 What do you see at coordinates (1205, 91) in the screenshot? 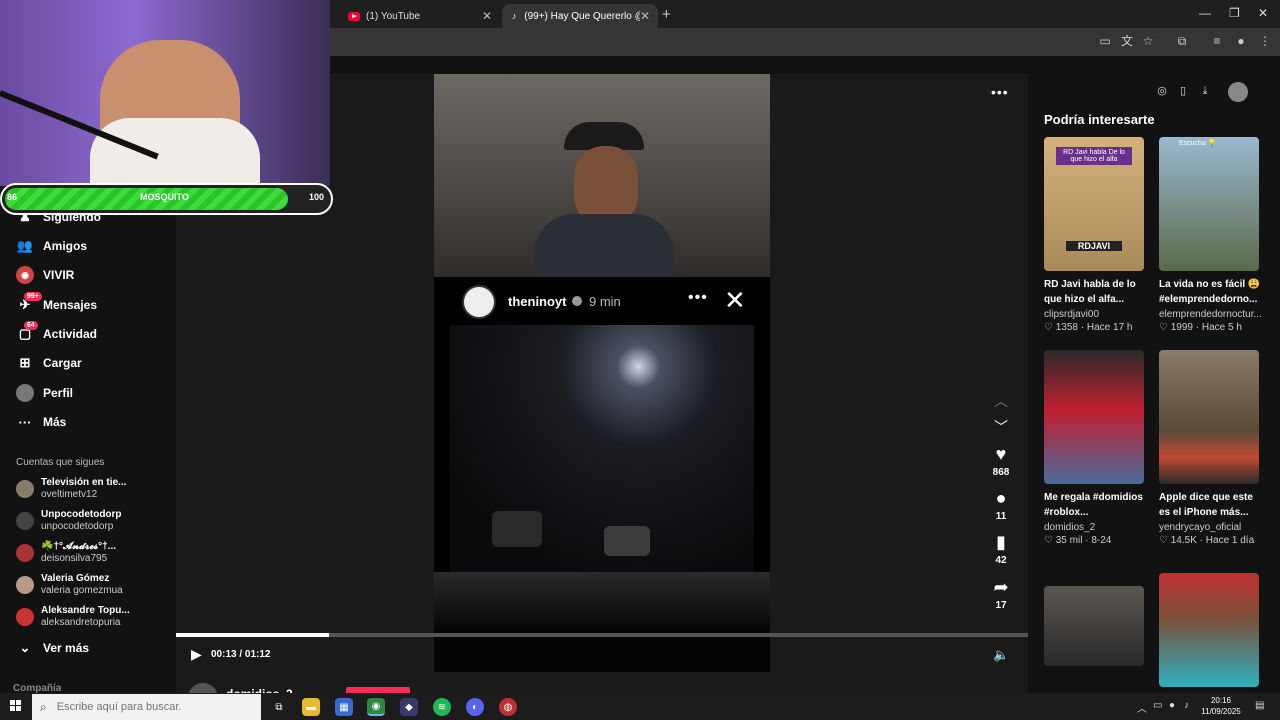
I see `download-icon: ⤓` at bounding box center [1205, 91].